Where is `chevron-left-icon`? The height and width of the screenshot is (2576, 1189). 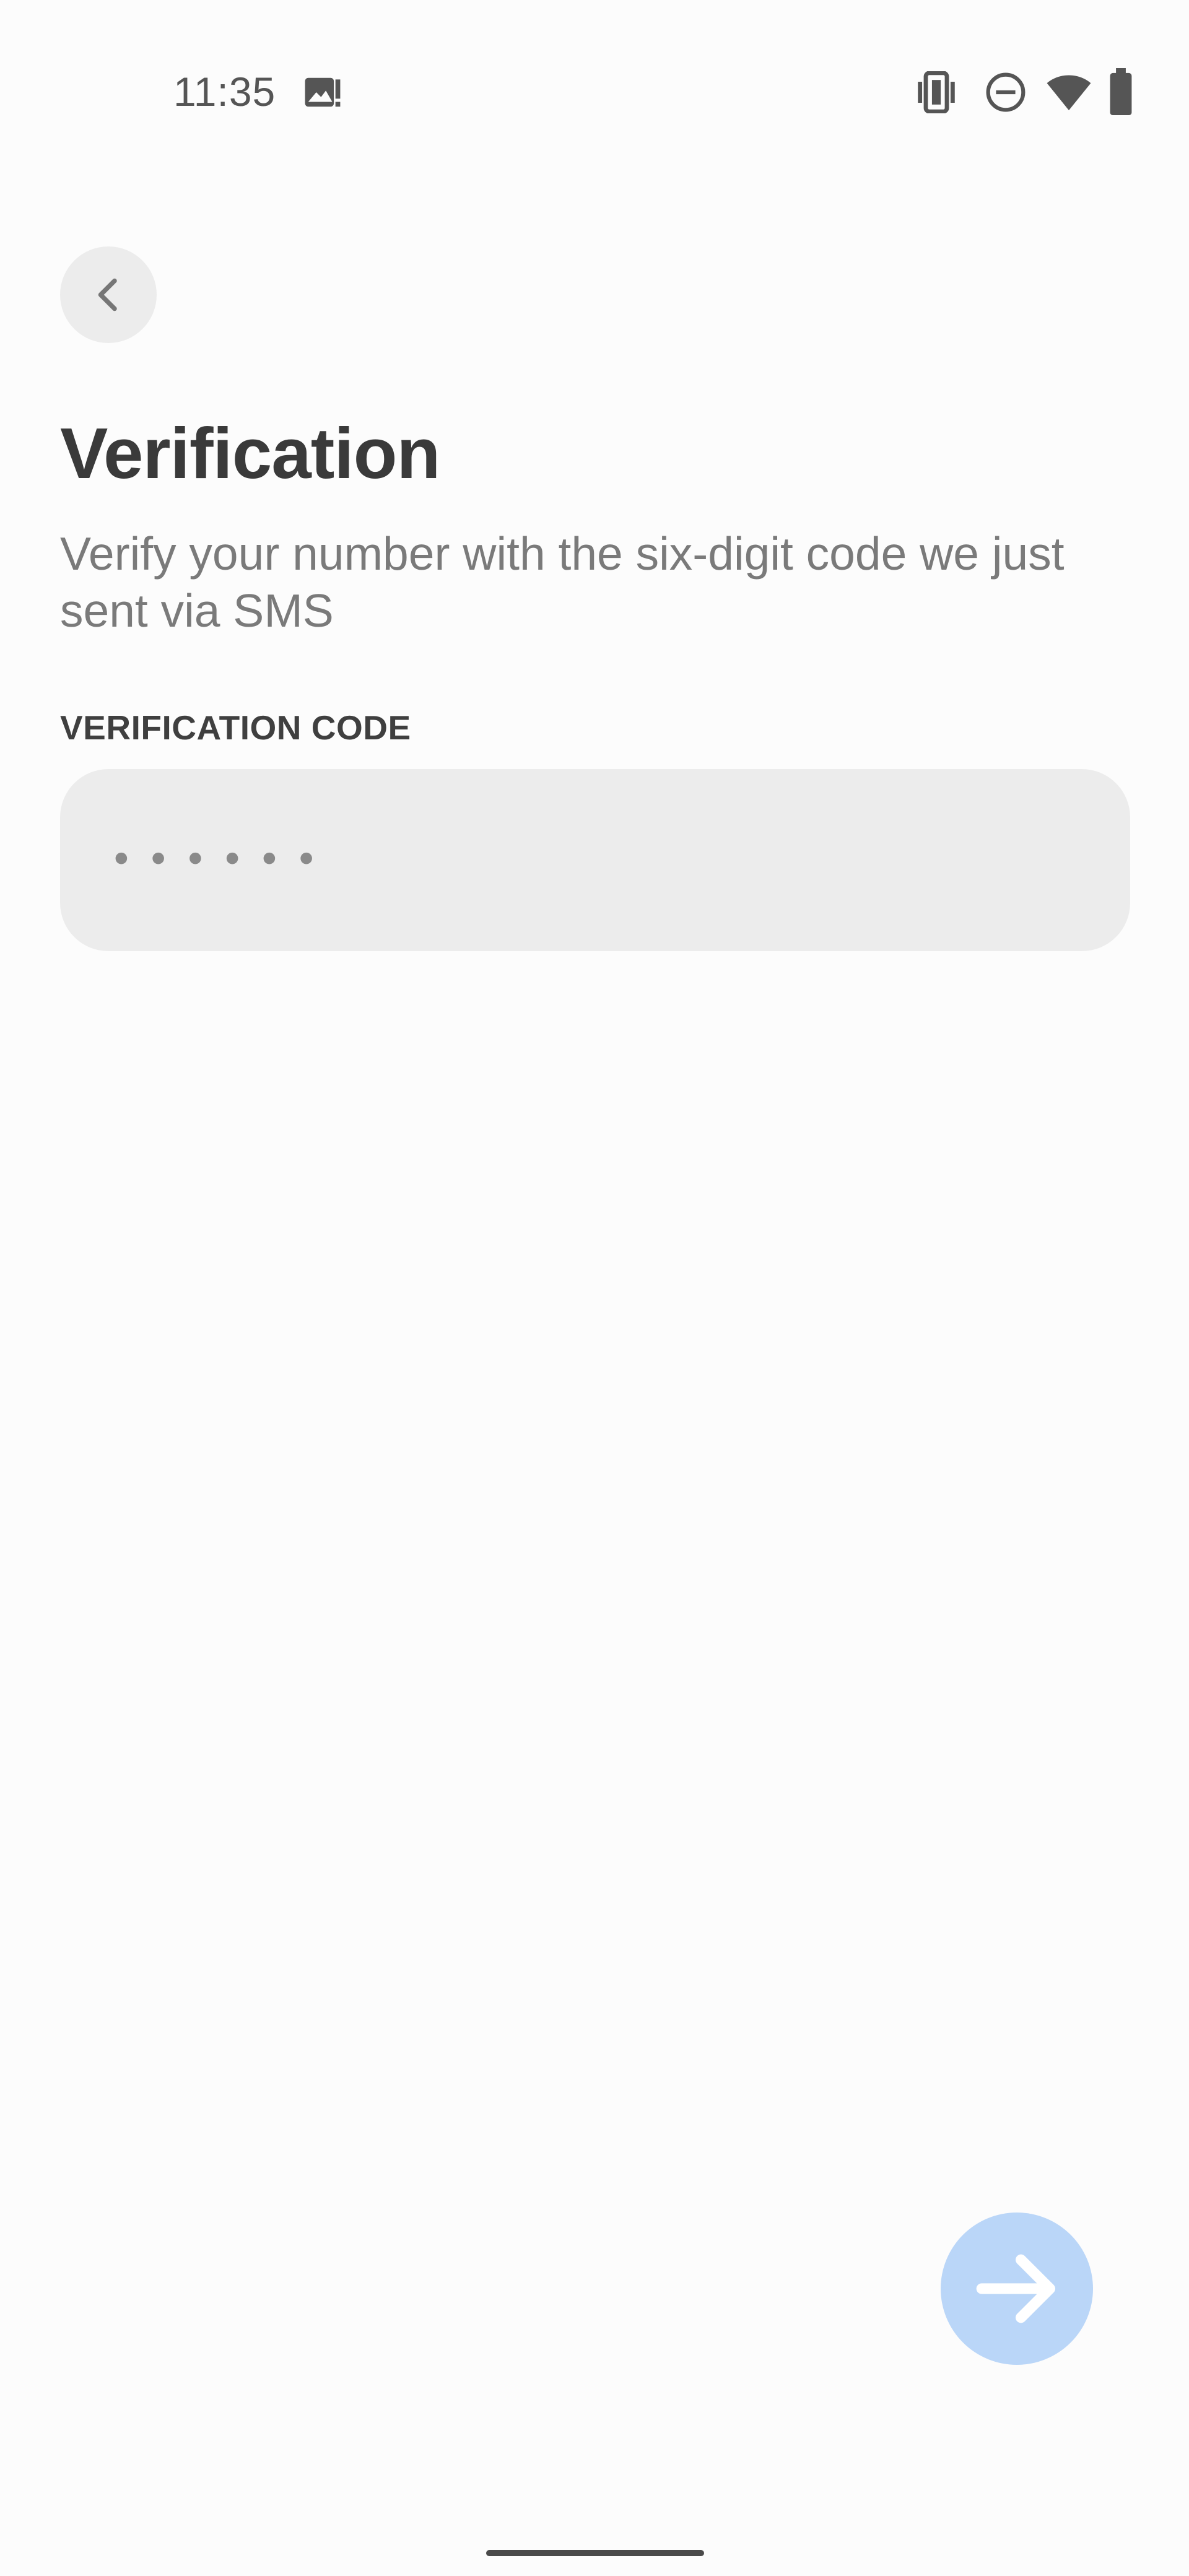
chevron-left-icon is located at coordinates (107, 294).